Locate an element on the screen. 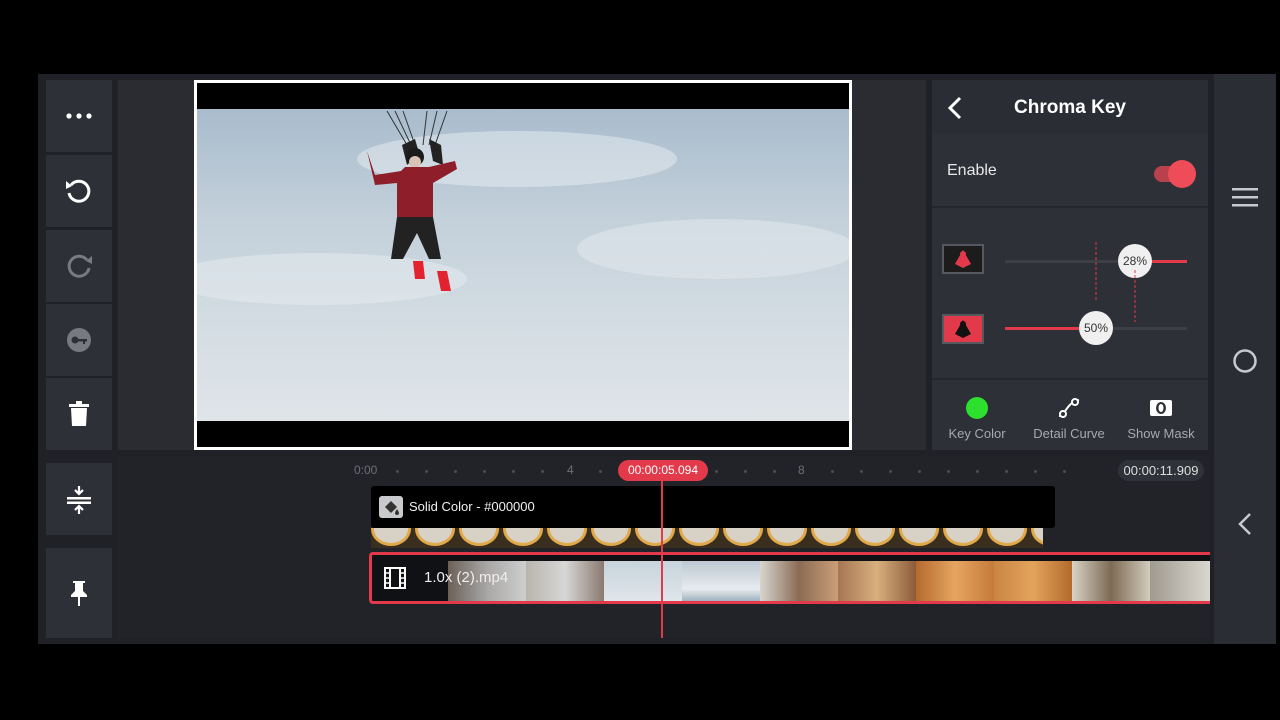  key-color-button: Key Color is located at coordinates (977, 415).